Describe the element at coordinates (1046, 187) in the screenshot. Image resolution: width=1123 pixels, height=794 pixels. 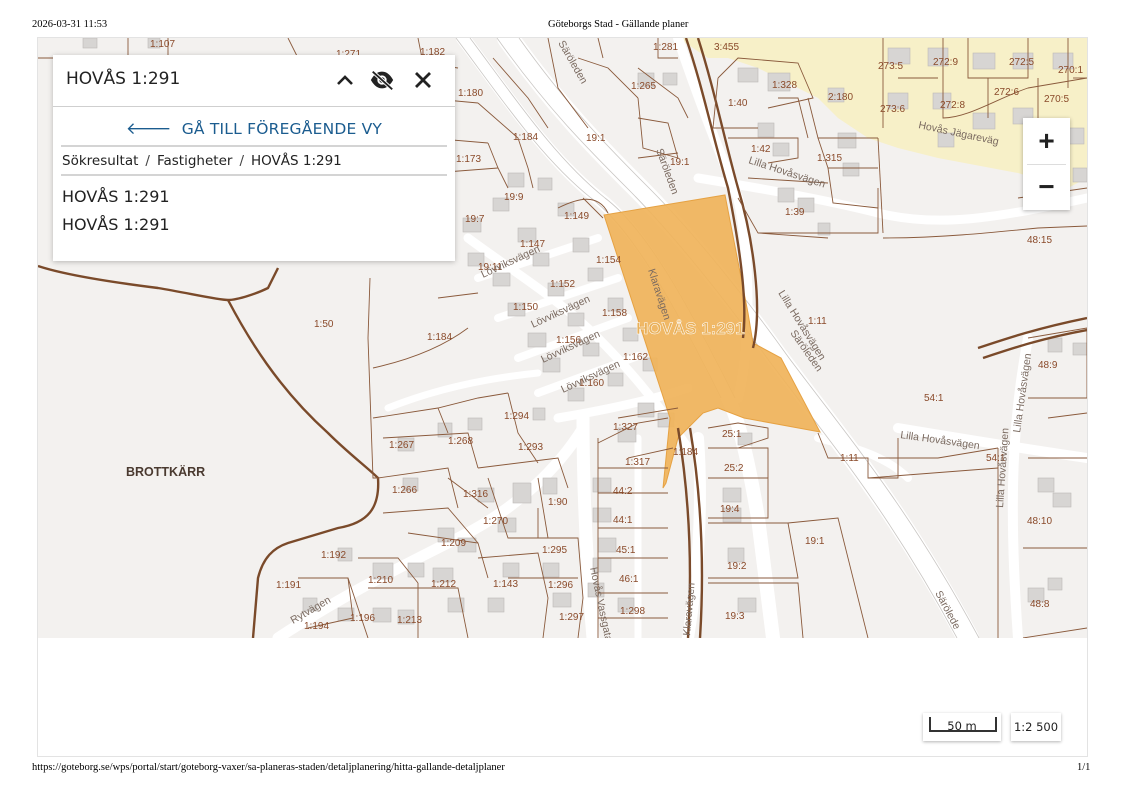
I see `zoom-out-button: −` at that location.